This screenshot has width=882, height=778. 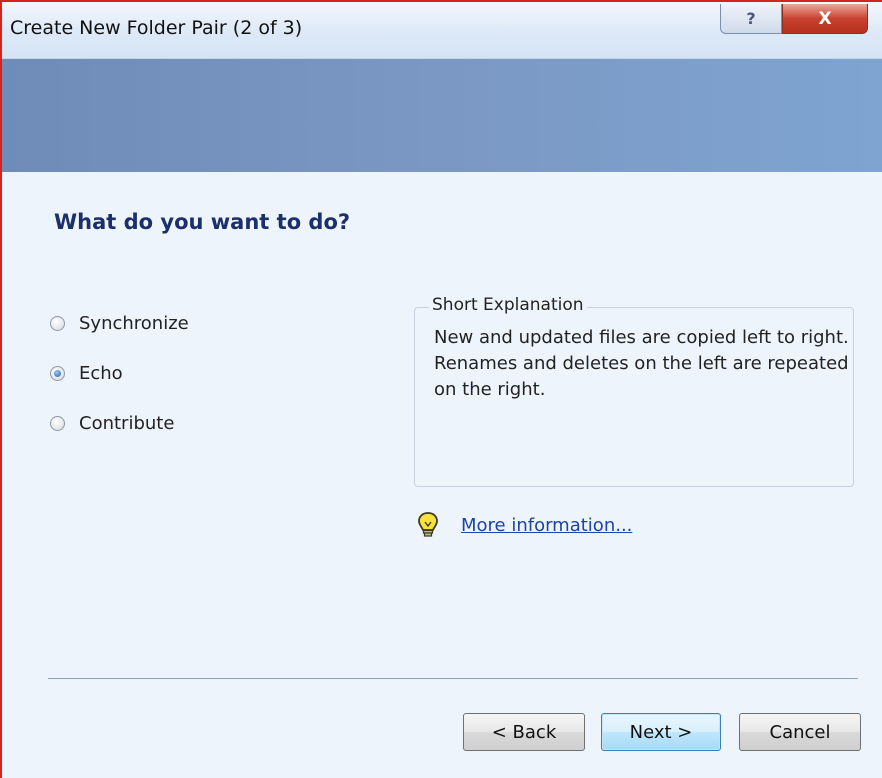 I want to click on option-echo: Echo, so click(x=119, y=373).